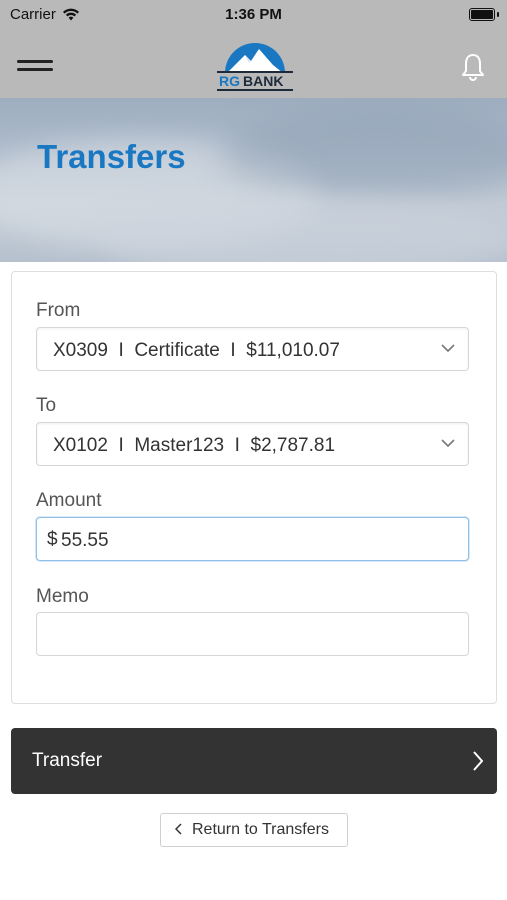 This screenshot has width=507, height=900. I want to click on from-account-select: X0309 I Certificate I $11,010.07, so click(252, 349).